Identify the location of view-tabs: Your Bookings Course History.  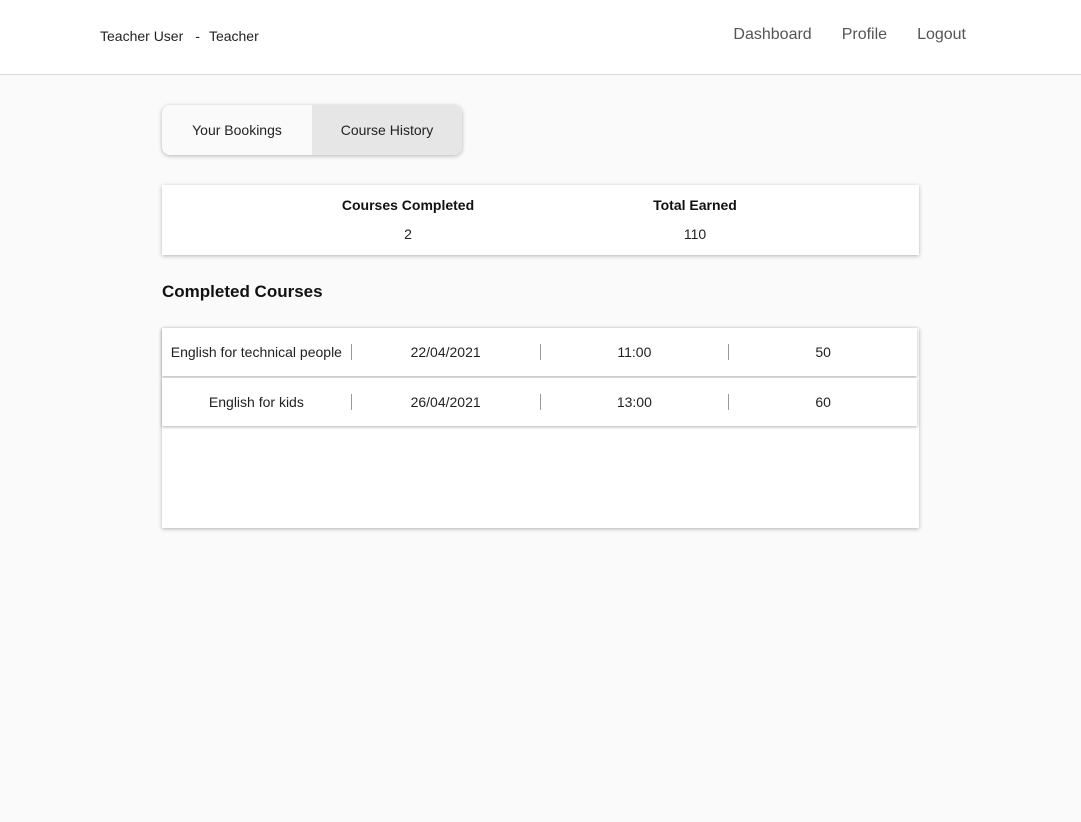
(312, 130).